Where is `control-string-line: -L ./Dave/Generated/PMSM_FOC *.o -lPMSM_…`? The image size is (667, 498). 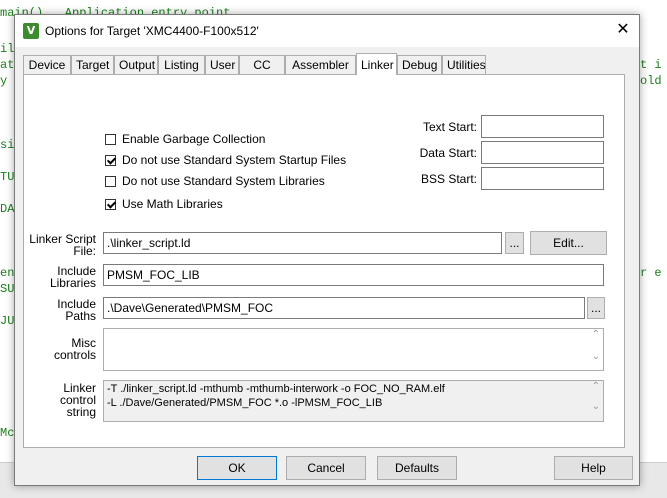 control-string-line: -L ./Dave/Generated/PMSM_FOC *.o -lPMSM_… is located at coordinates (245, 403).